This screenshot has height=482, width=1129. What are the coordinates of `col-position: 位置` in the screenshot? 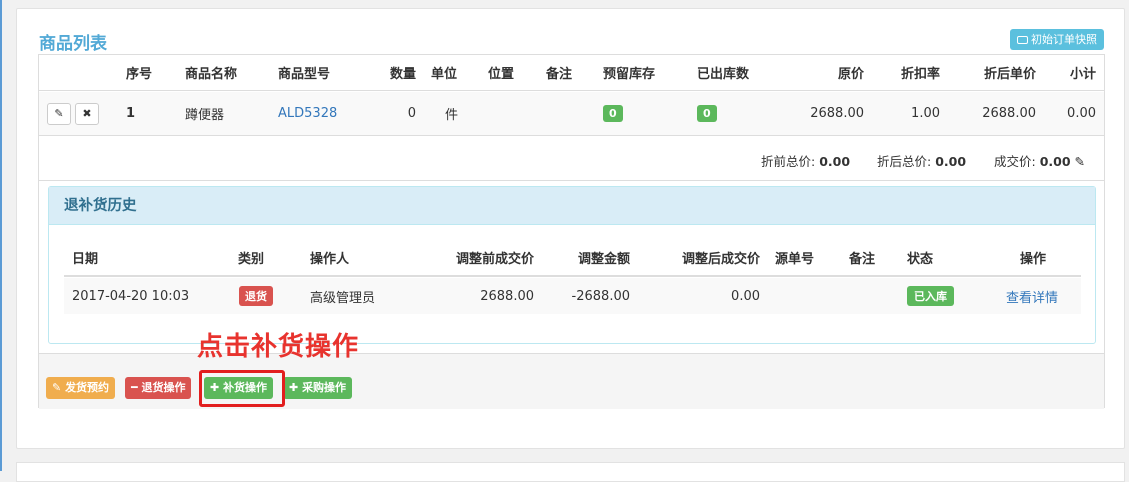 It's located at (501, 74).